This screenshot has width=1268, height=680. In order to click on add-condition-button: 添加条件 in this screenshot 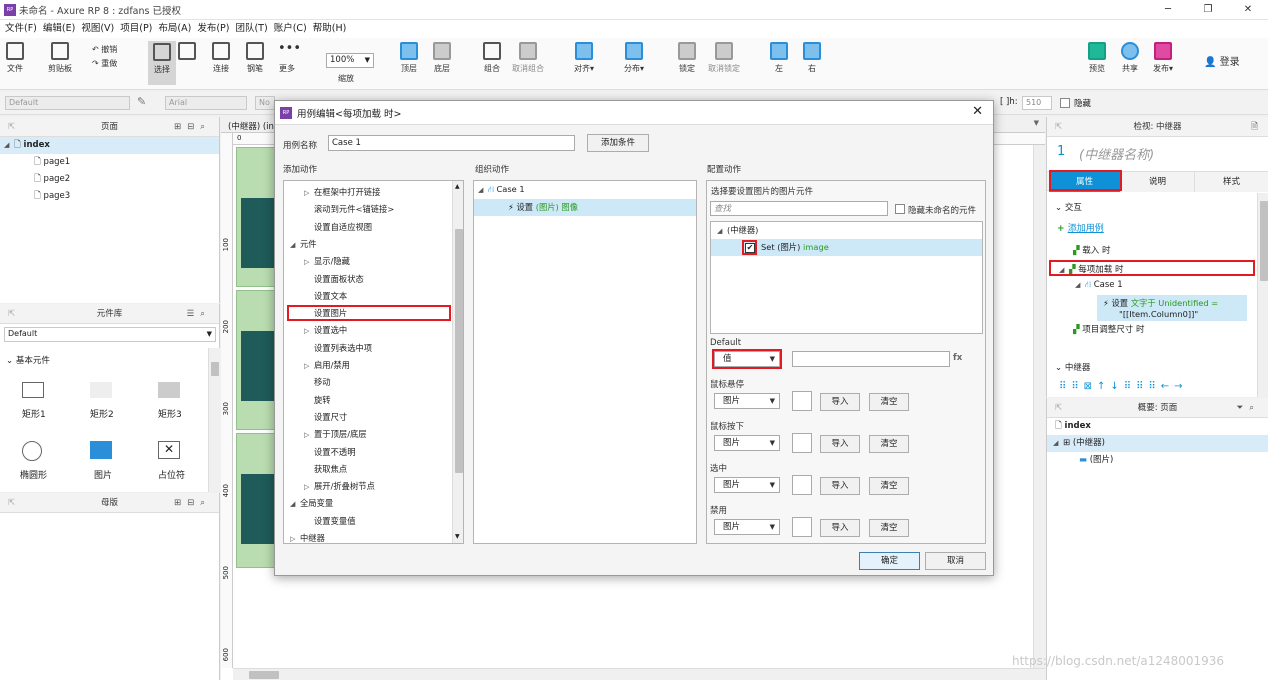, I will do `click(618, 143)`.